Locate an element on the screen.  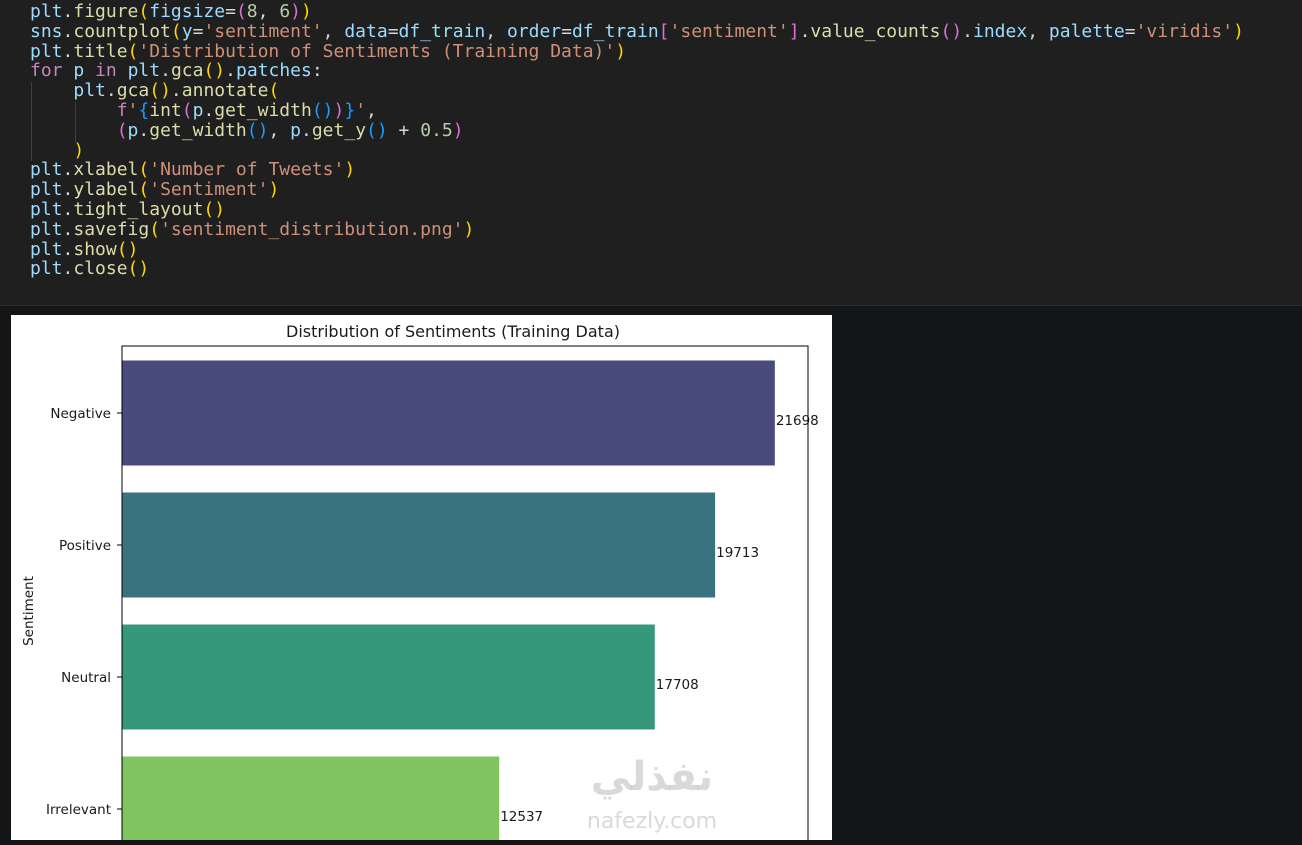
code-token: } is located at coordinates (350, 110).